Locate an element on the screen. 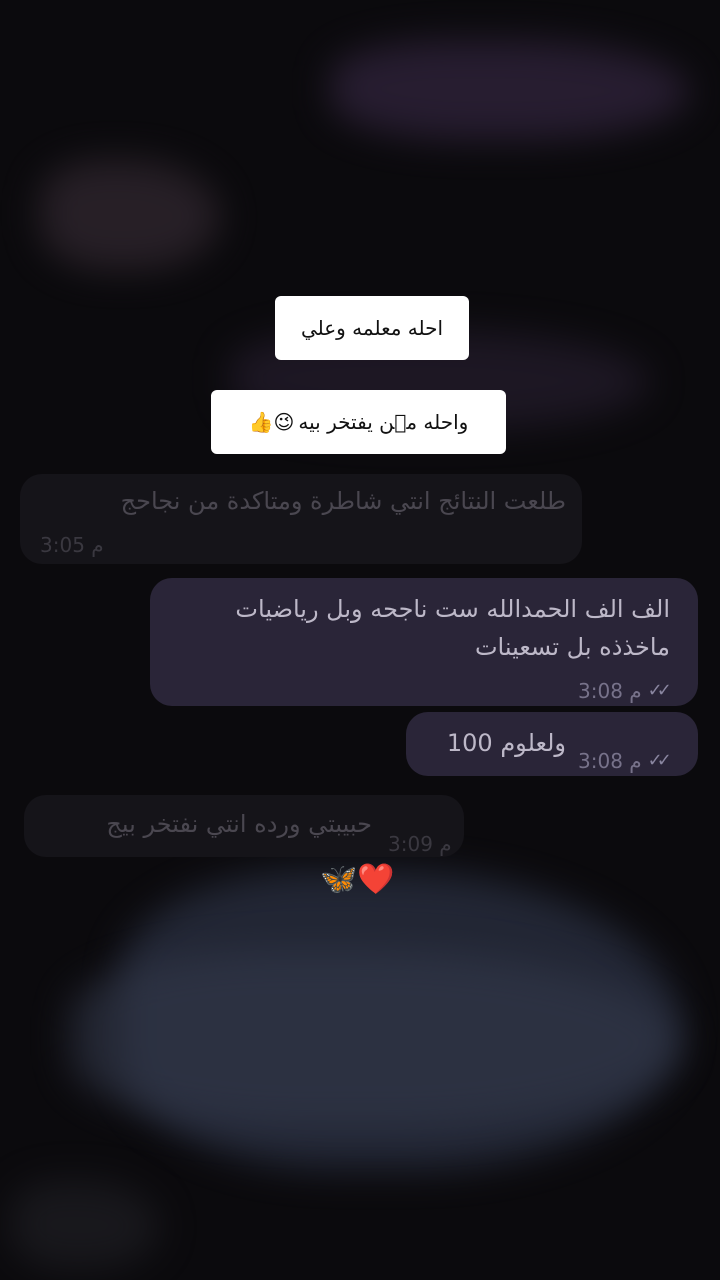 The width and height of the screenshot is (720, 1280). caption-text-1: احله معلمه وعلي is located at coordinates (372, 328).